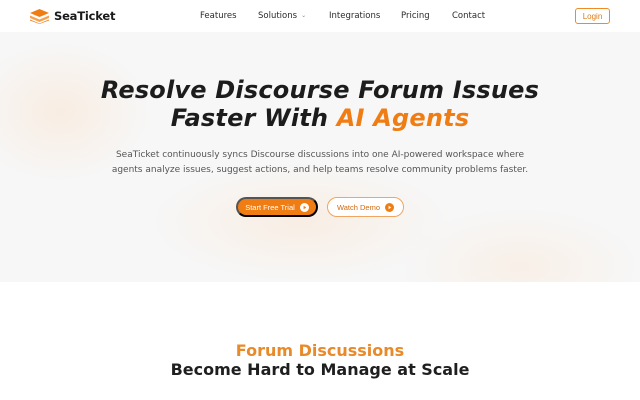  I want to click on login-button: Login, so click(592, 16).